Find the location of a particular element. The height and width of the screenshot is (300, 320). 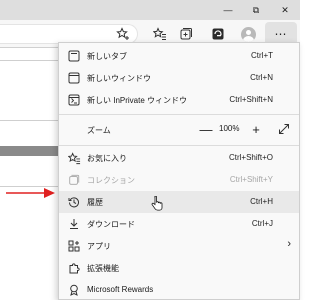

mouse-cursor-icon is located at coordinates (157, 203).